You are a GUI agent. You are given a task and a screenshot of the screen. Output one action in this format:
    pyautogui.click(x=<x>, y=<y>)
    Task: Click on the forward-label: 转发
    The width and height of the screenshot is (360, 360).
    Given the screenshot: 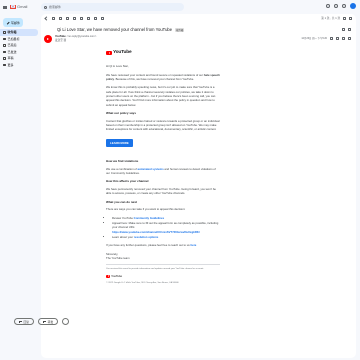 What is the action you would take?
    pyautogui.click(x=50, y=321)
    